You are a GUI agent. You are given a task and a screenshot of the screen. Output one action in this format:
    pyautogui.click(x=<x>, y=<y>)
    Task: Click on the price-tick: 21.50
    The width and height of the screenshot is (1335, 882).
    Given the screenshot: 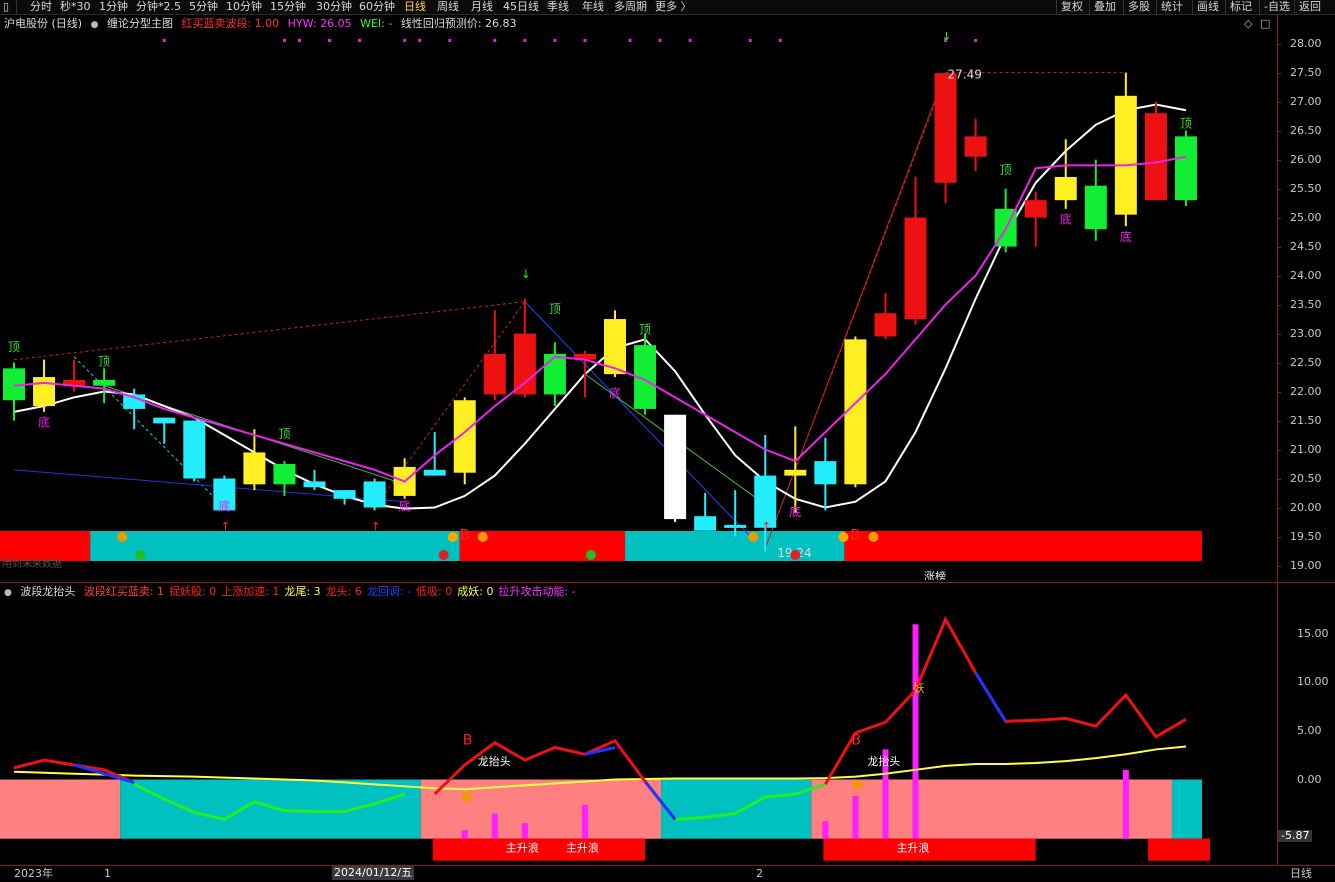 What is the action you would take?
    pyautogui.click(x=1306, y=420)
    